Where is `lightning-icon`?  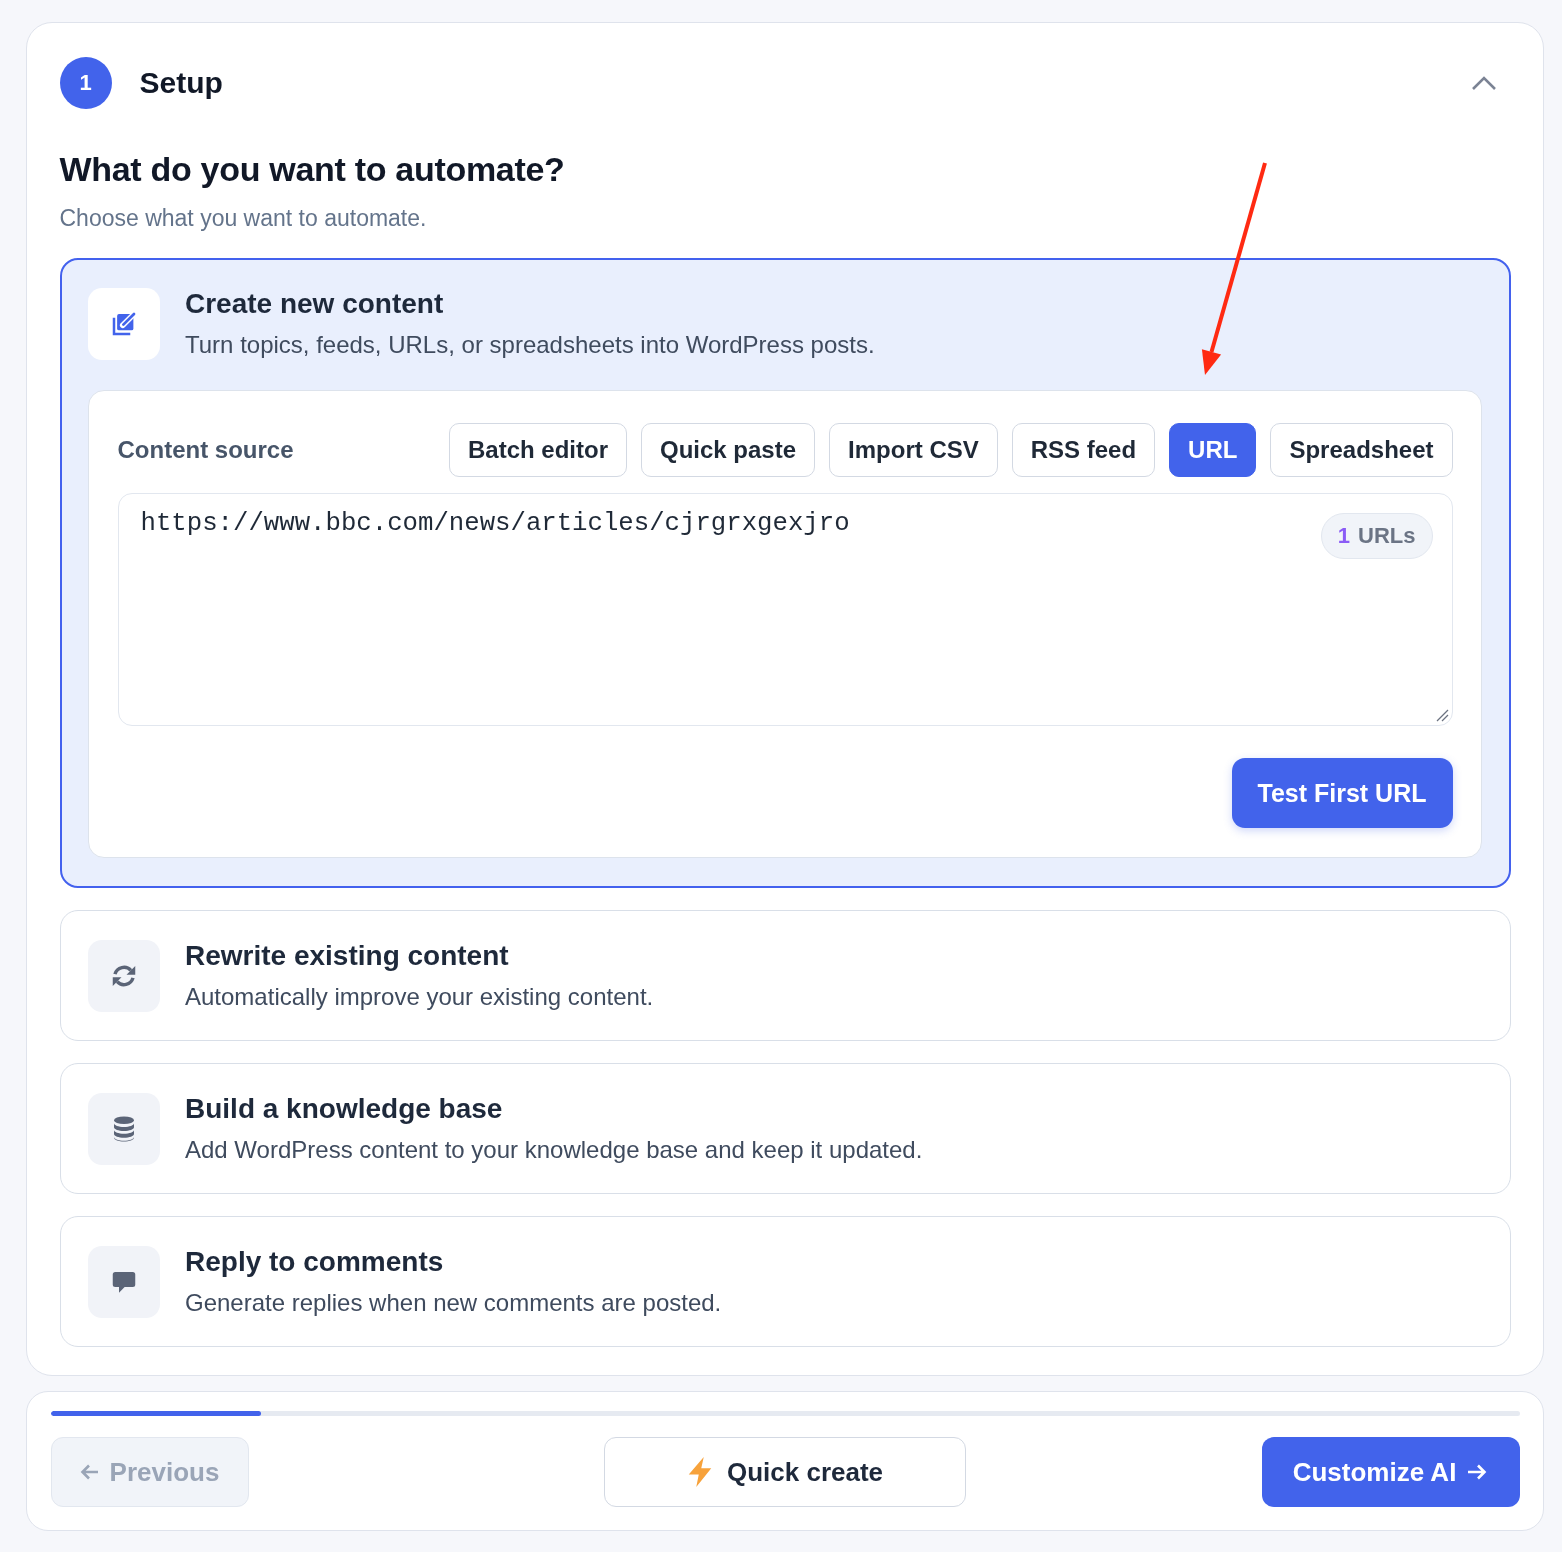 lightning-icon is located at coordinates (699, 1472).